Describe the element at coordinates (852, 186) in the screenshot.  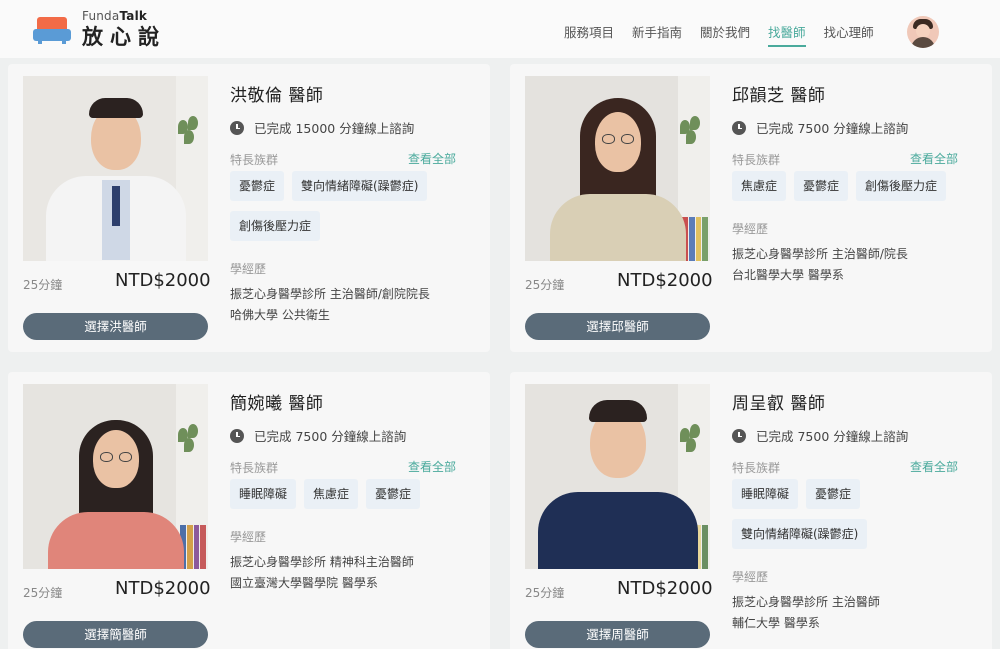
I see `specialty-tags: 焦慮症 憂鬱症 創傷後壓力症` at that location.